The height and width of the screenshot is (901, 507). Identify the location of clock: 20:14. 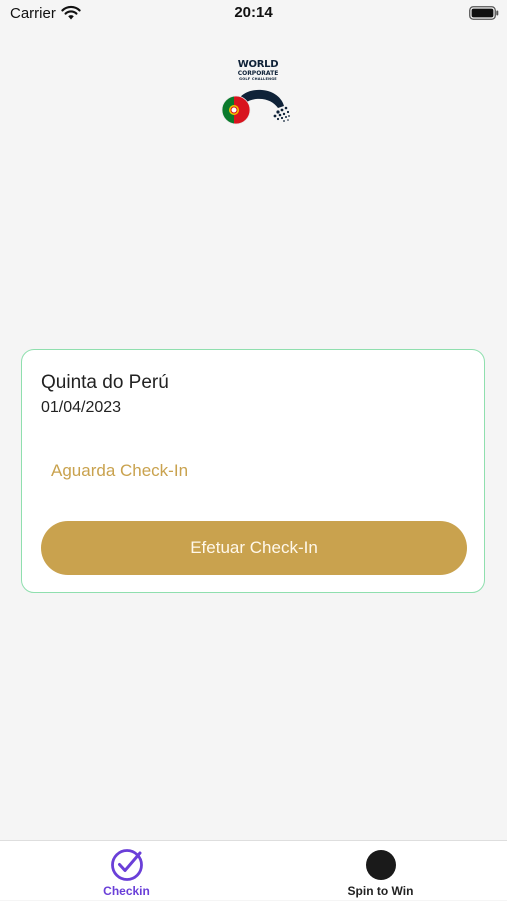
(253, 12).